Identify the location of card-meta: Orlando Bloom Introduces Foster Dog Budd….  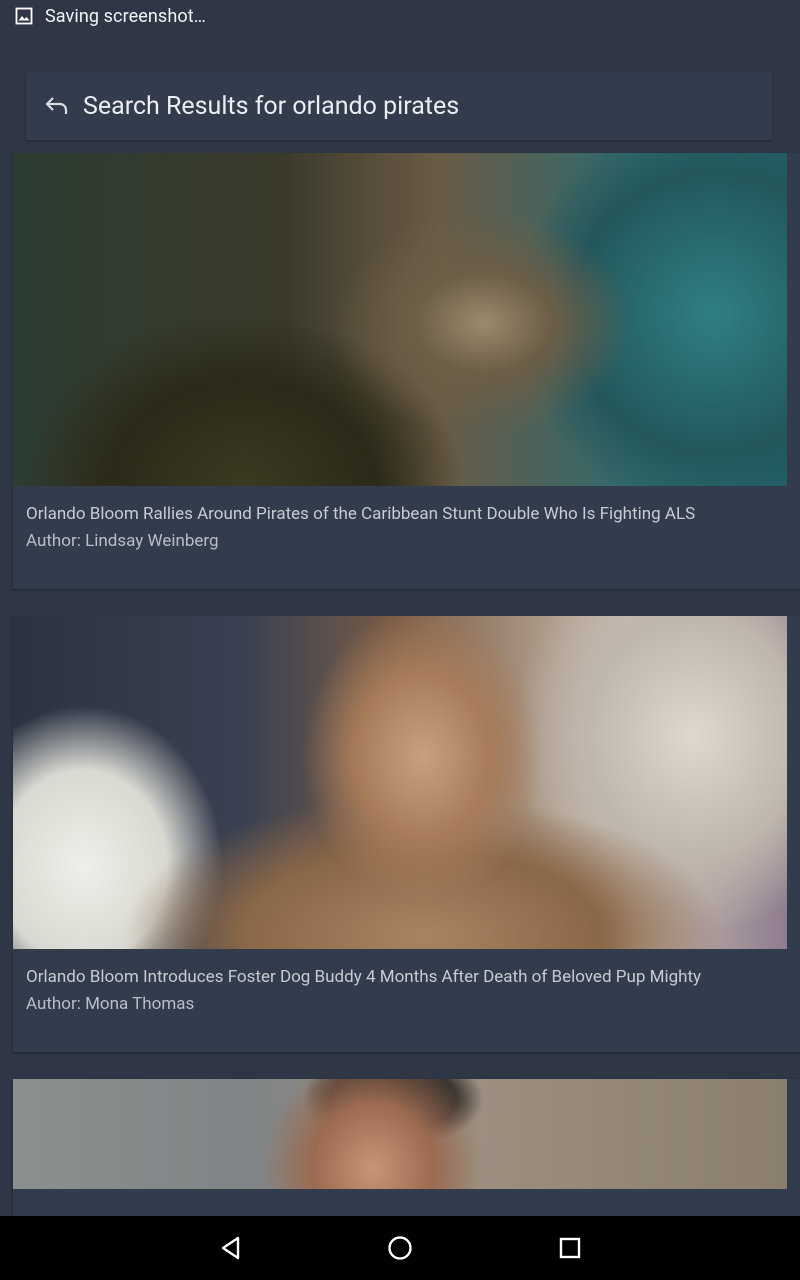
(406, 982).